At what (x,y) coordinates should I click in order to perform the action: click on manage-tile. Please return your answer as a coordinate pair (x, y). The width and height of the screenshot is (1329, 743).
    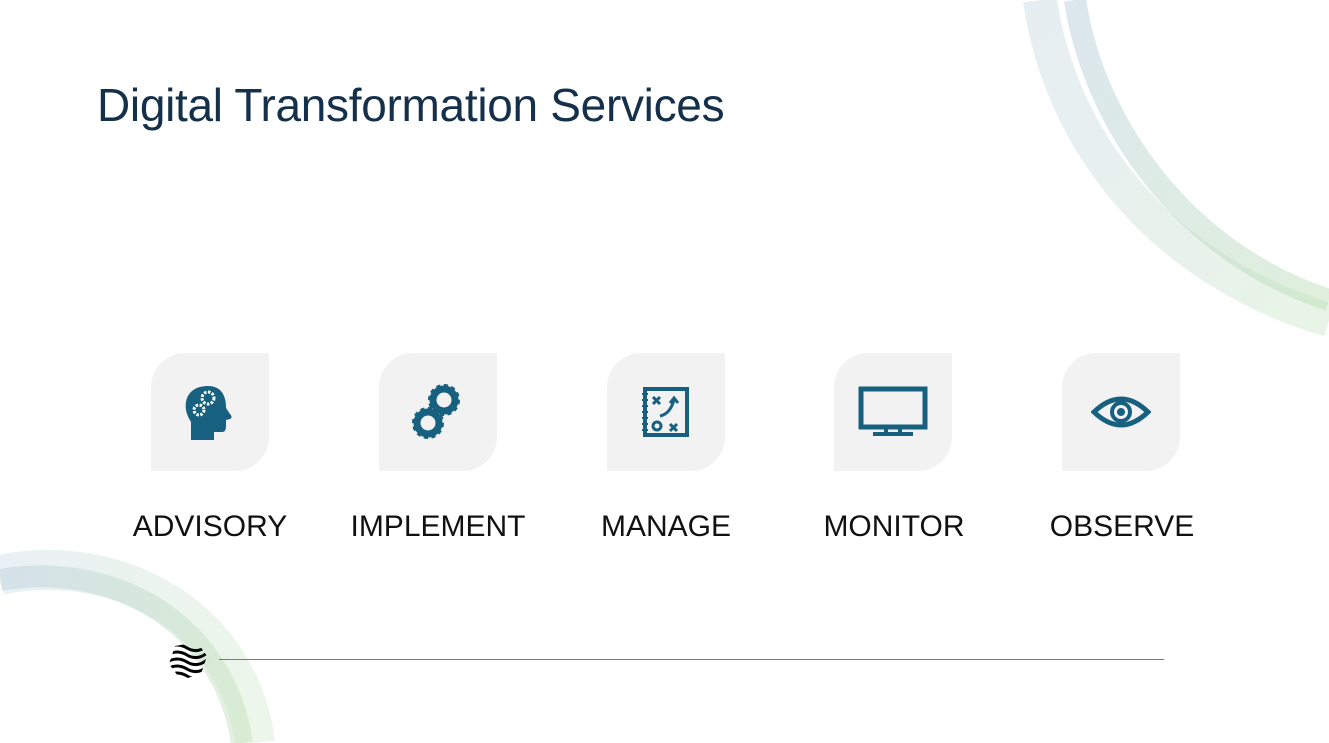
    Looking at the image, I should click on (666, 412).